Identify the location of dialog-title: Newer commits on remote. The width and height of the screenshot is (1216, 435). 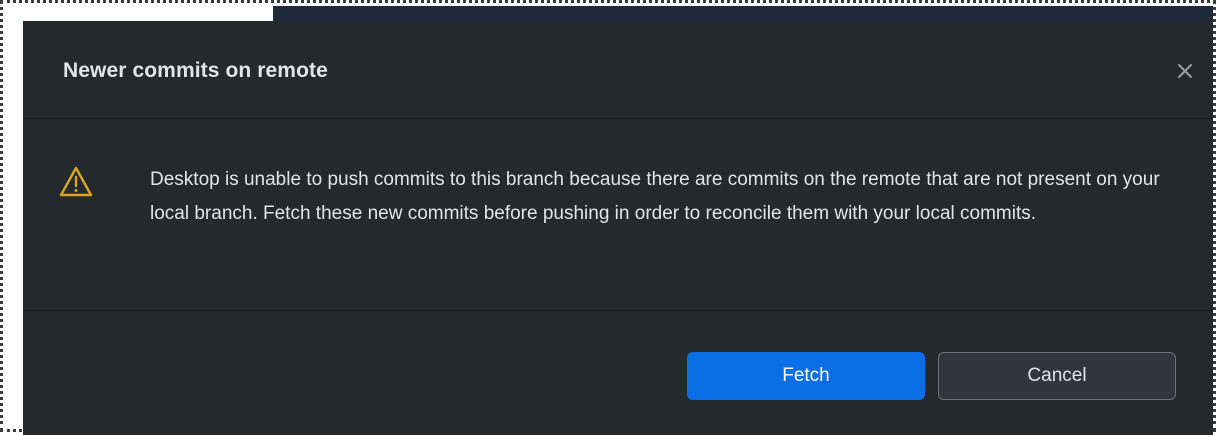
(195, 70).